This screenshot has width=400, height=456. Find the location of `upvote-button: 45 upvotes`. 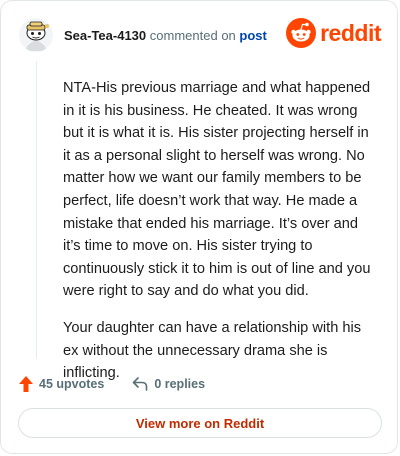

upvote-button: 45 upvotes is located at coordinates (61, 384).